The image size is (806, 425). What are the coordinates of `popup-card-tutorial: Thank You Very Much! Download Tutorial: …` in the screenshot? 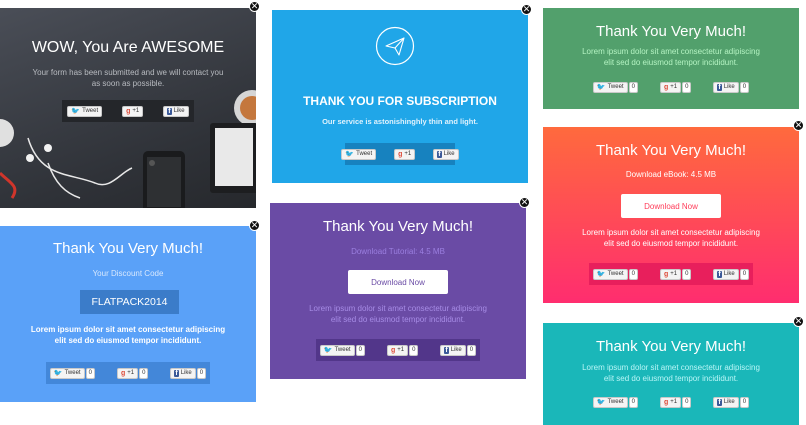 It's located at (398, 291).